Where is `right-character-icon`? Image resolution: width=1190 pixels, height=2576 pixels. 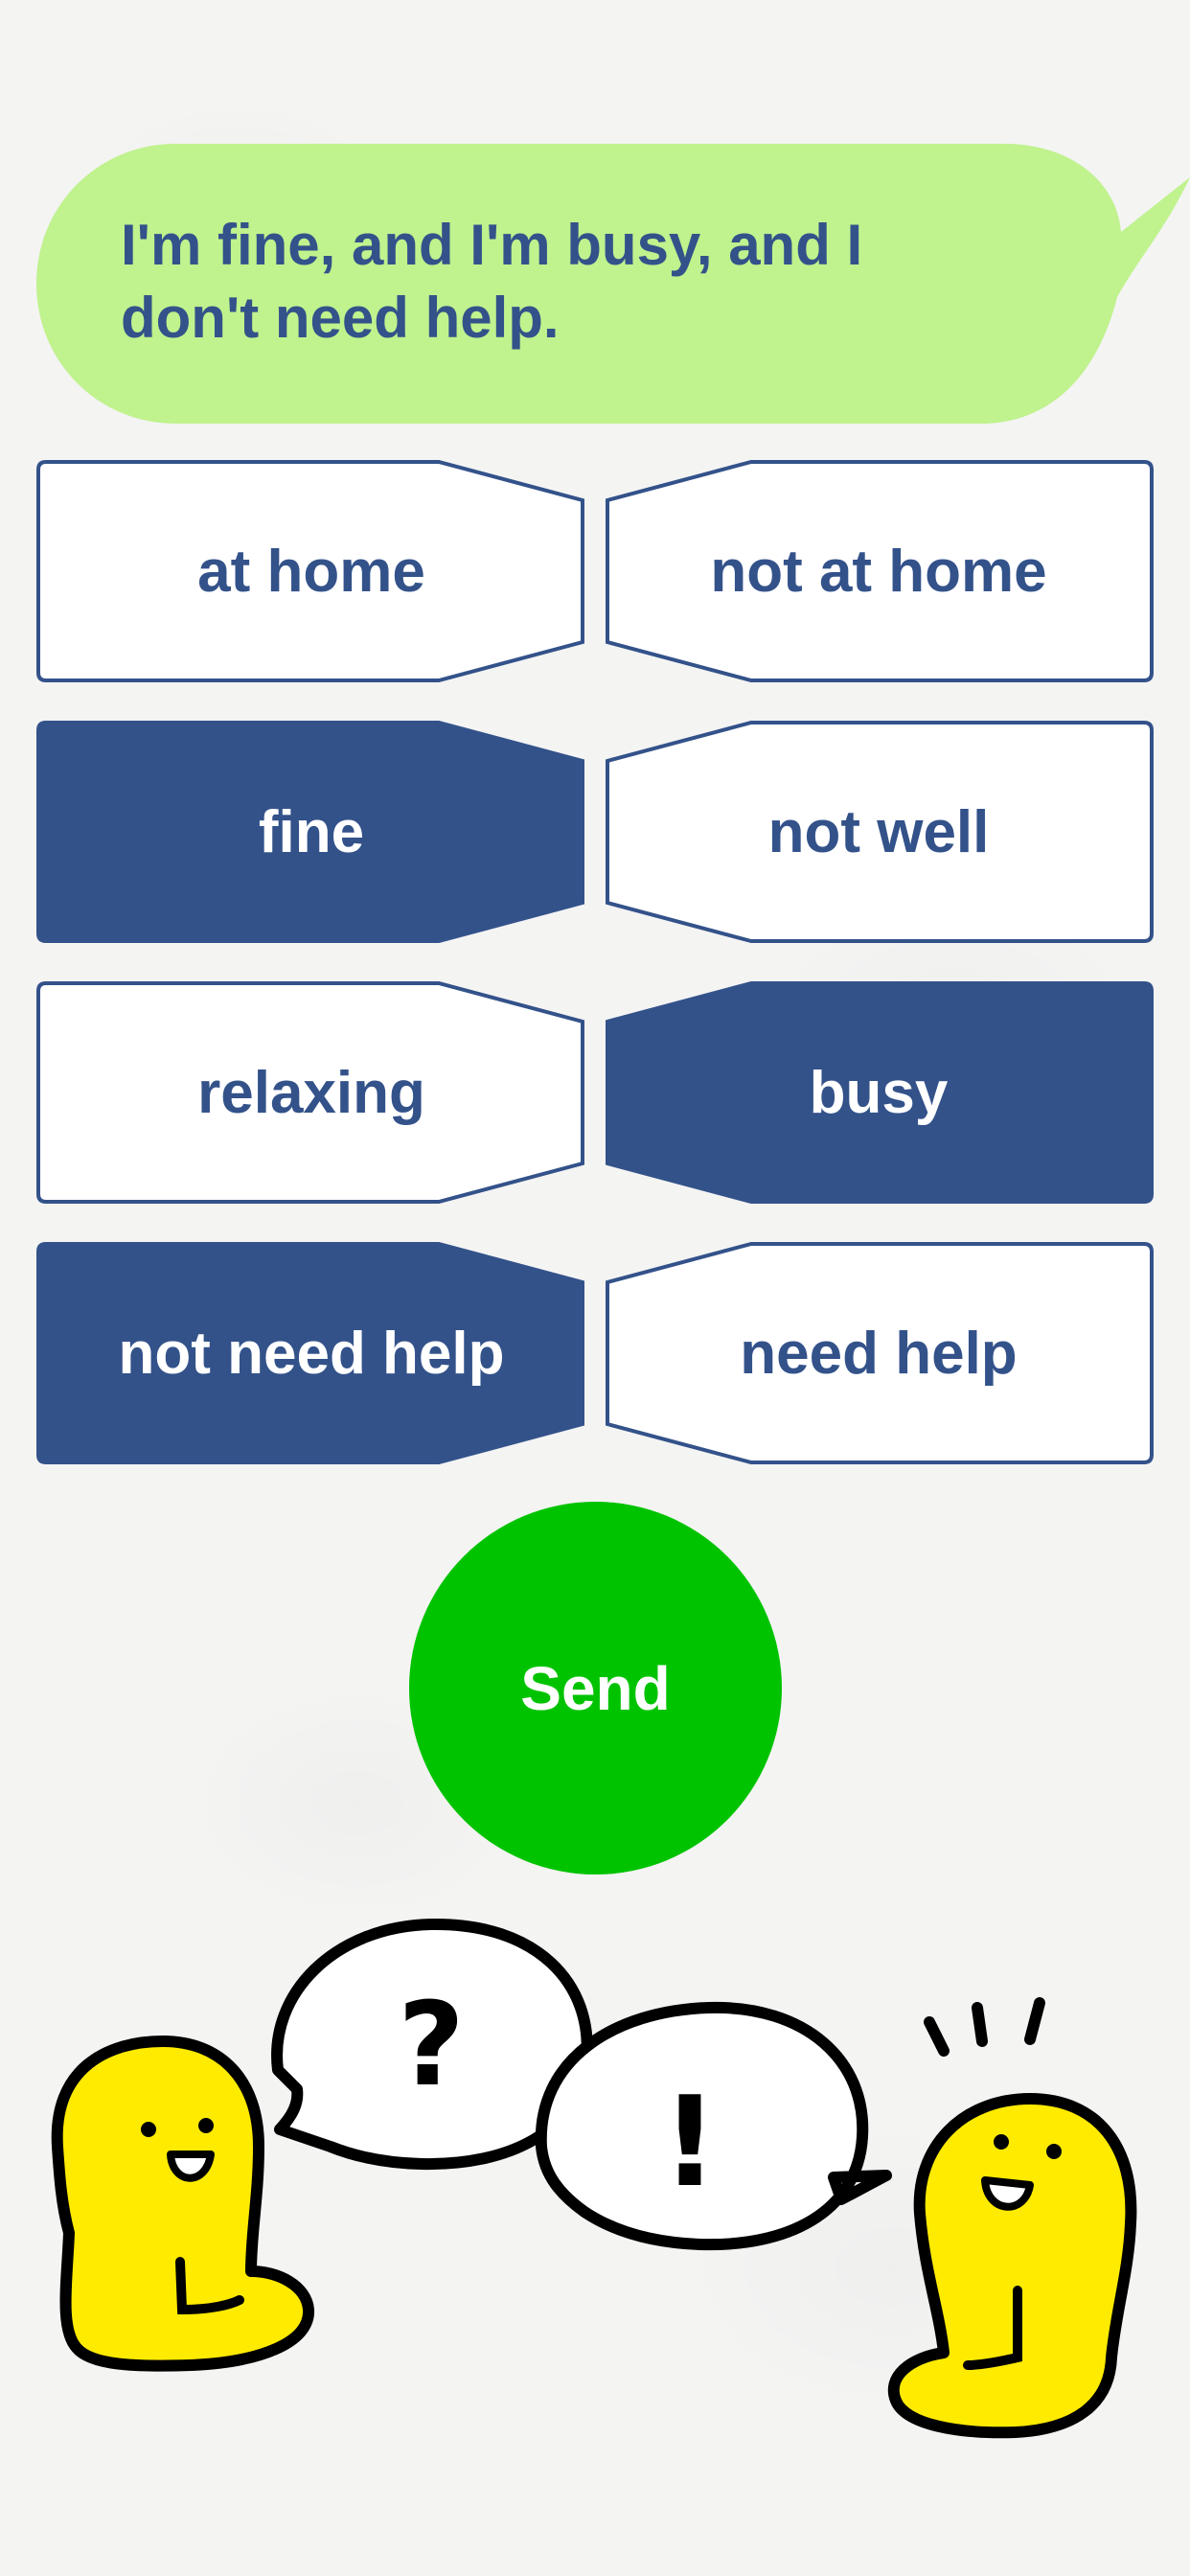 right-character-icon is located at coordinates (1013, 2218).